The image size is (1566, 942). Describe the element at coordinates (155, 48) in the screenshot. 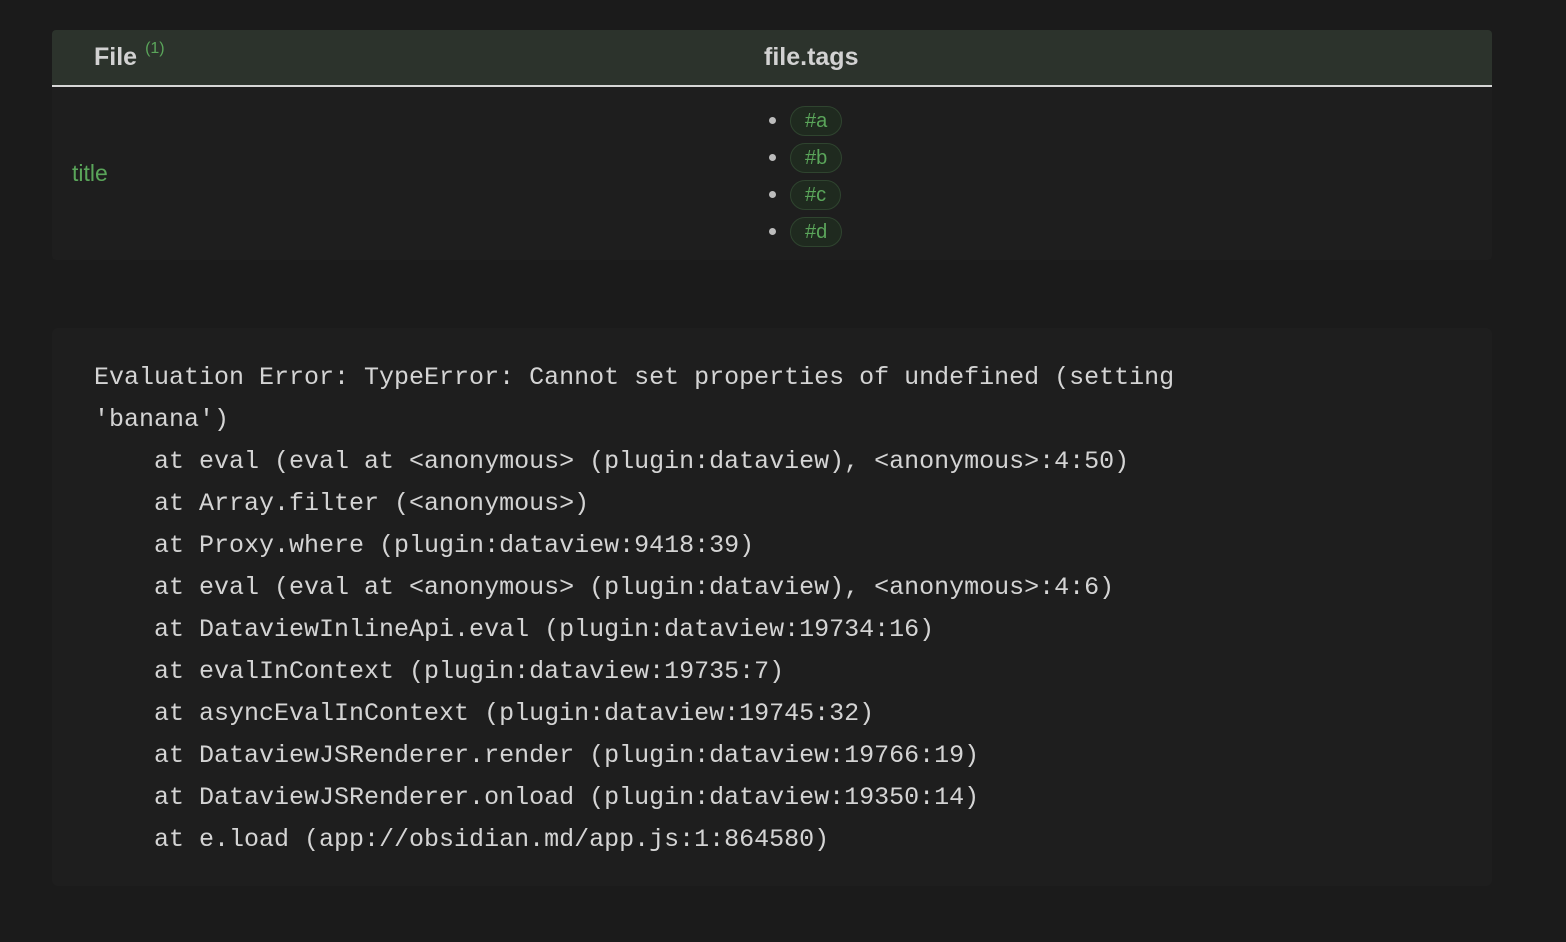

I see `result-count: (1)` at that location.